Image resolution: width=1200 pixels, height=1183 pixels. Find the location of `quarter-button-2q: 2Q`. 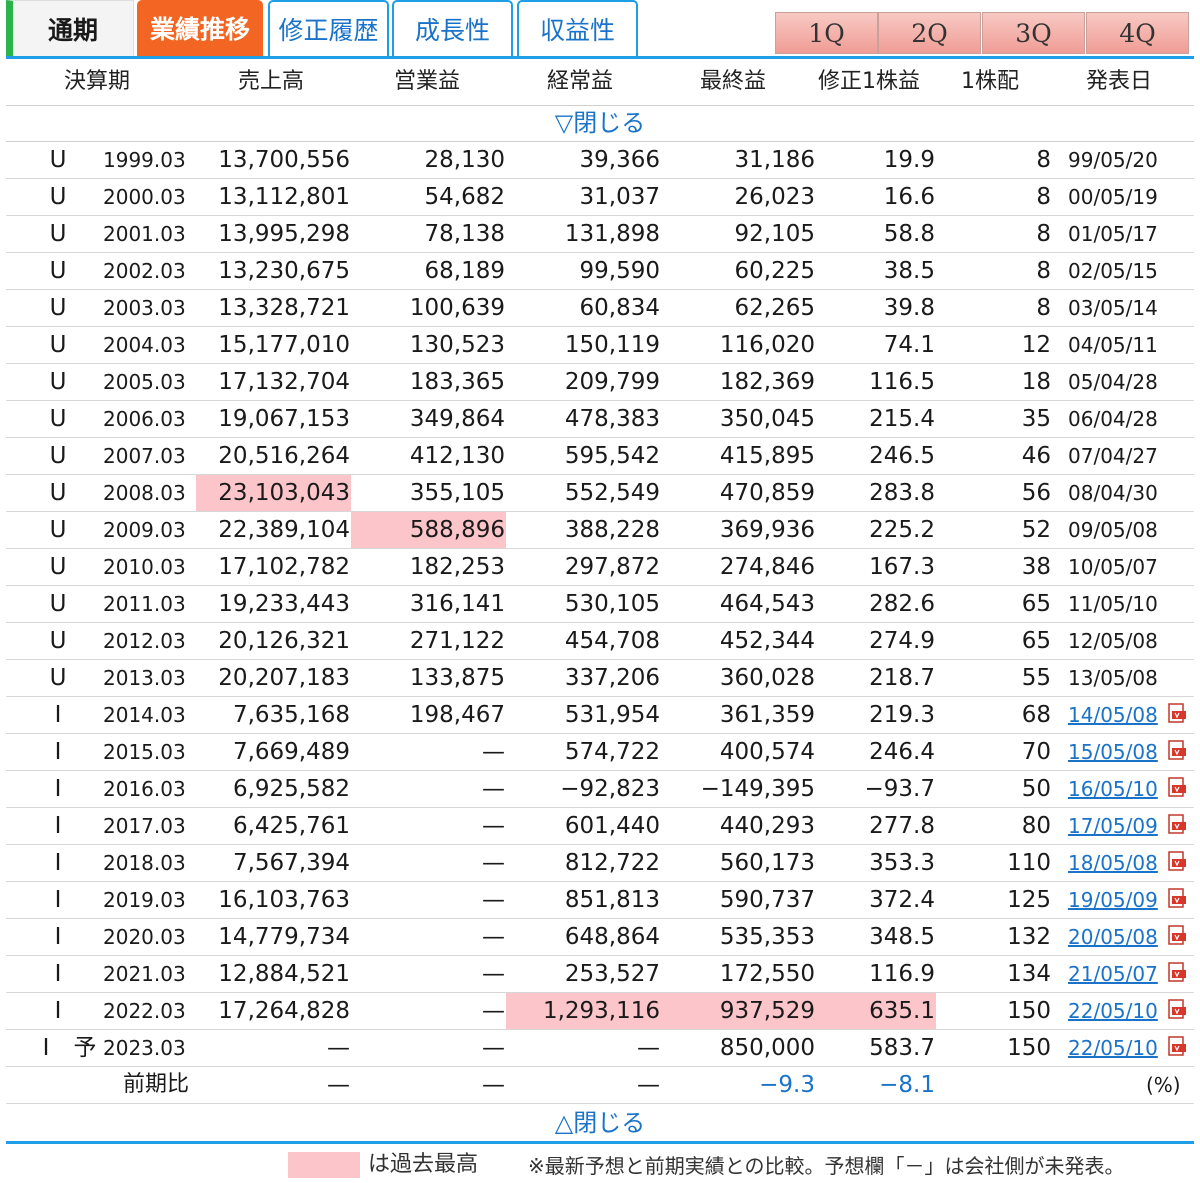

quarter-button-2q: 2Q is located at coordinates (929, 33).